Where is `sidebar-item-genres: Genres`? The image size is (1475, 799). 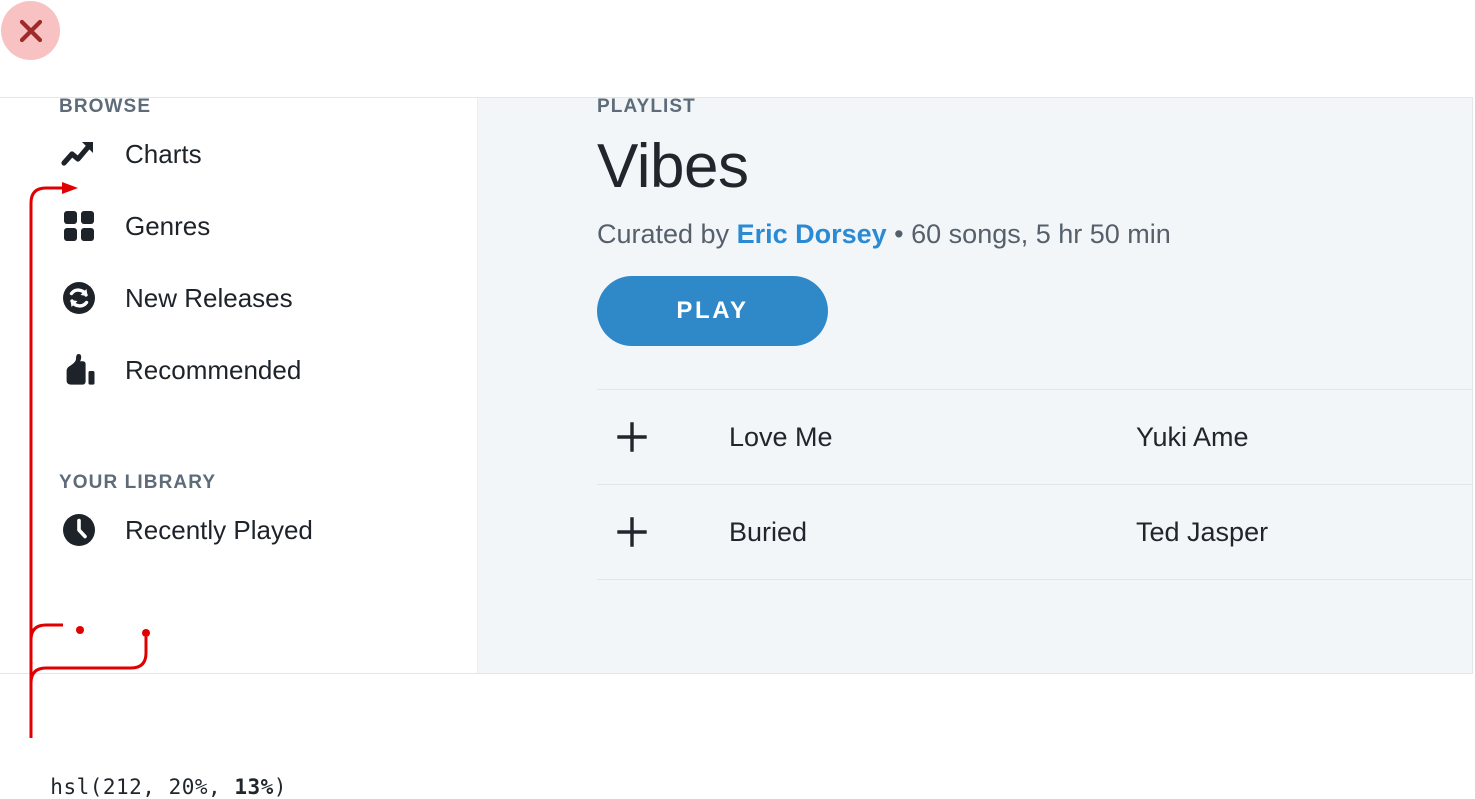
sidebar-item-genres: Genres is located at coordinates (238, 226).